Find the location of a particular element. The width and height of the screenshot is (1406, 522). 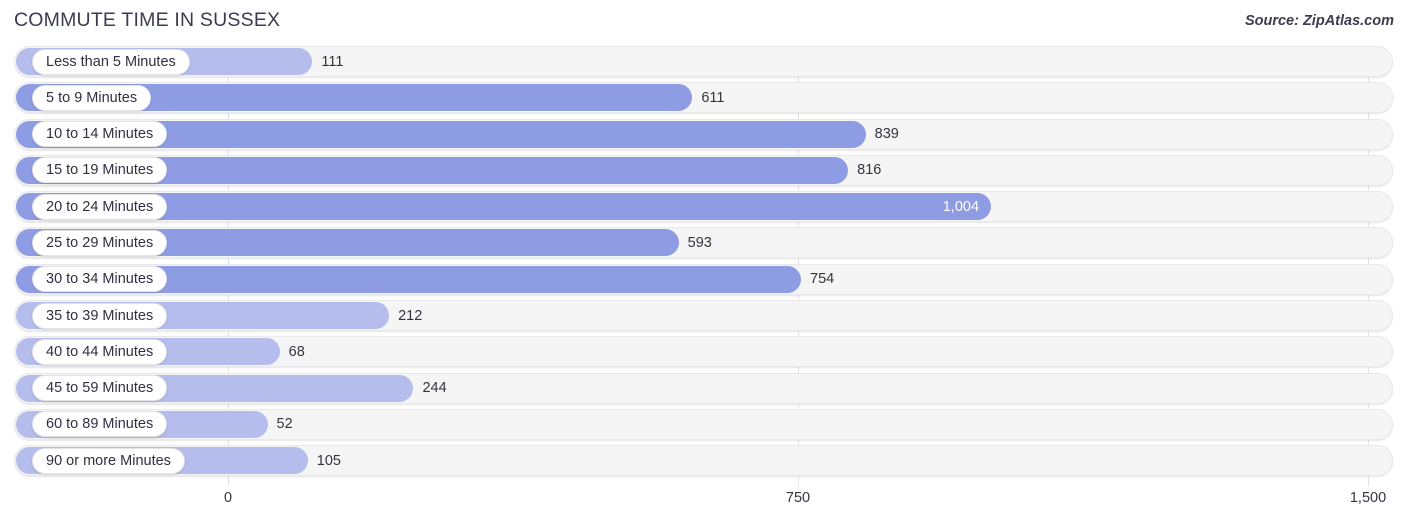

category-label: 20 to 24 Minutes is located at coordinates (100, 206).